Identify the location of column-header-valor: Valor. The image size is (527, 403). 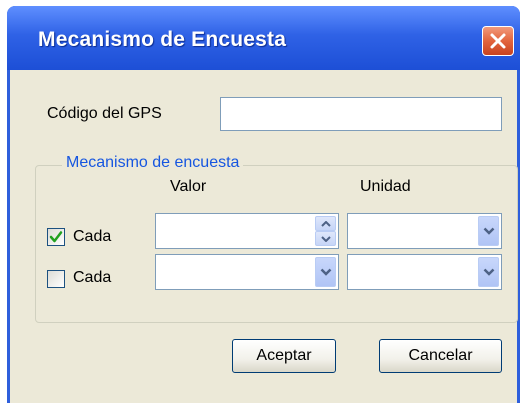
(188, 186).